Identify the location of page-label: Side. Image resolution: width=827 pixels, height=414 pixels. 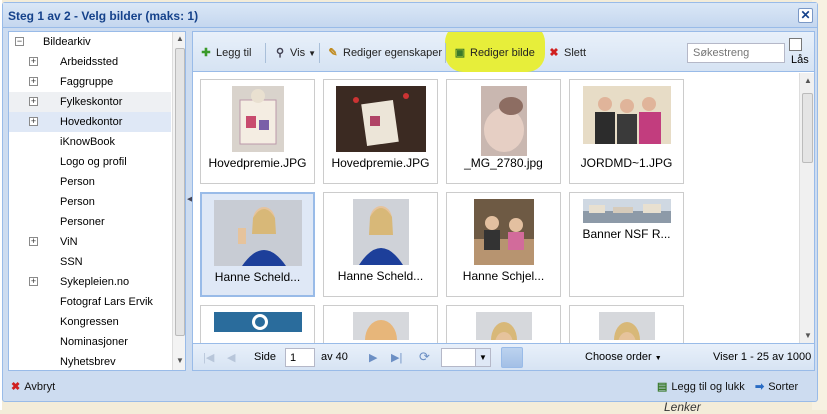
(265, 357).